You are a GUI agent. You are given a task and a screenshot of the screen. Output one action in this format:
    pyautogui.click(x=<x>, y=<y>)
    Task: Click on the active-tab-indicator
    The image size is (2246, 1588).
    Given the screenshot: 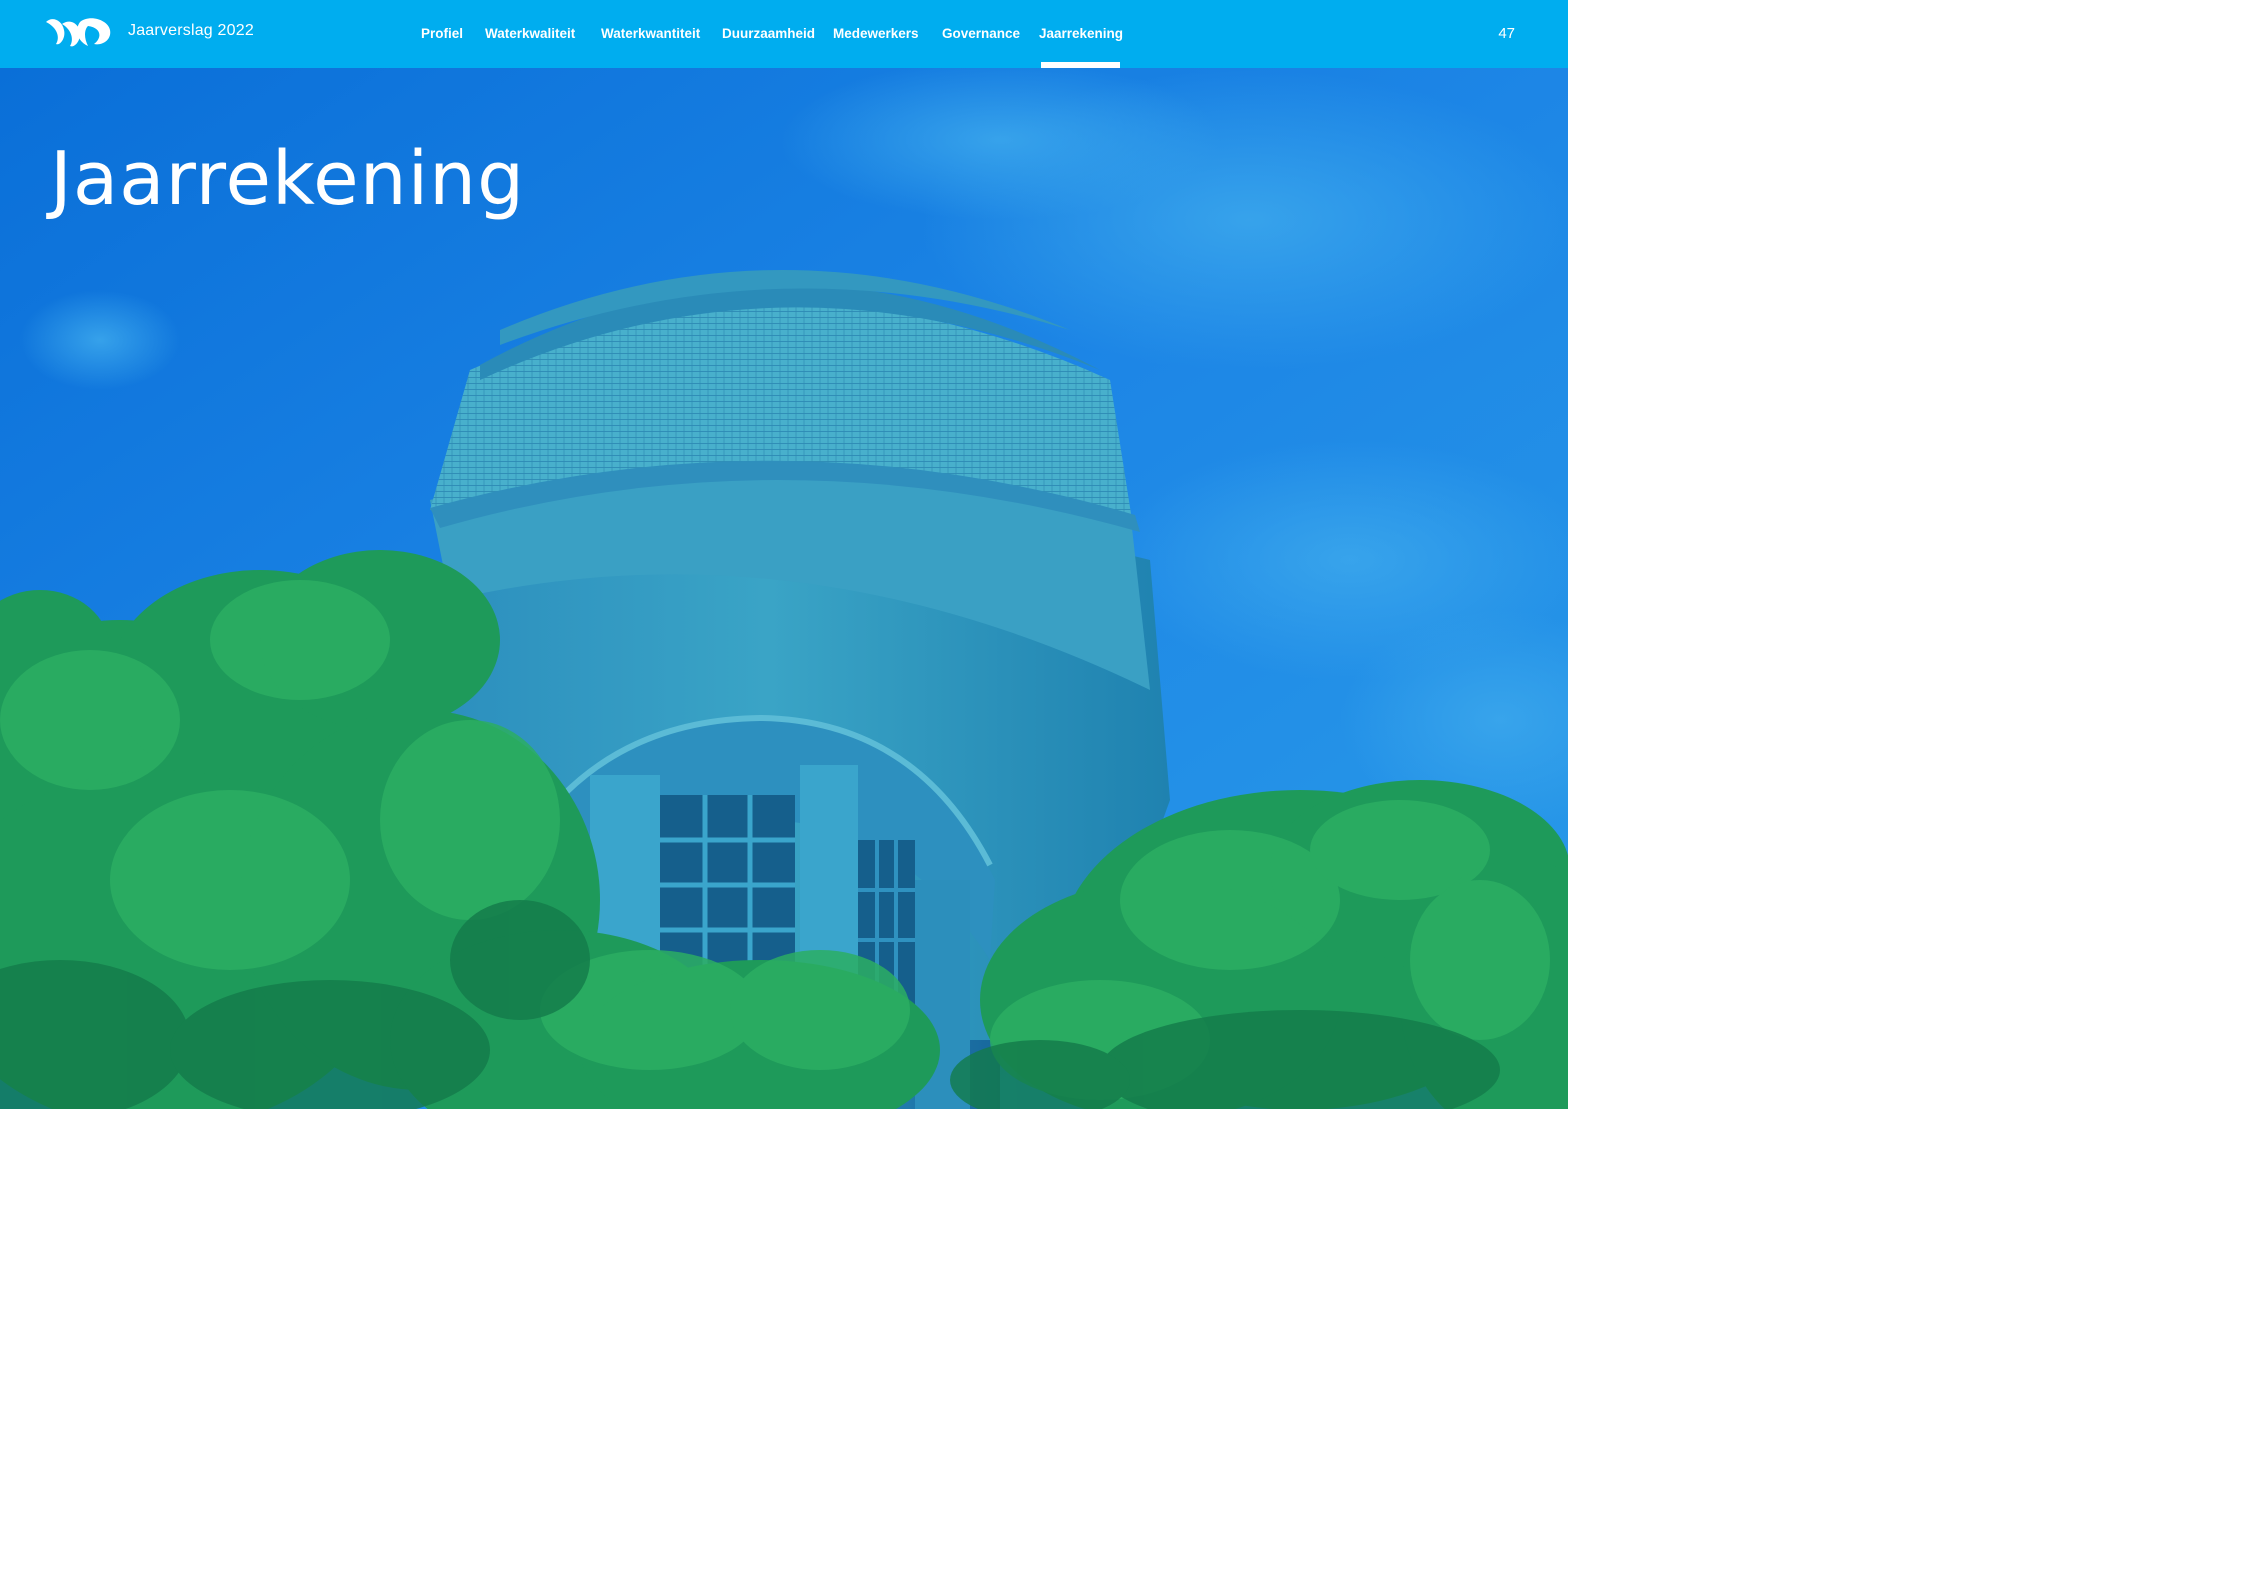 What is the action you would take?
    pyautogui.click(x=1080, y=65)
    